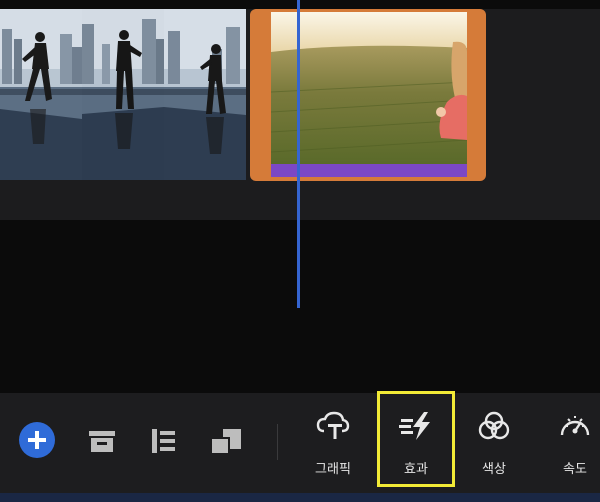 The width and height of the screenshot is (600, 502). Describe the element at coordinates (333, 469) in the screenshot. I see `tool-graphic-label: 그래픽` at that location.